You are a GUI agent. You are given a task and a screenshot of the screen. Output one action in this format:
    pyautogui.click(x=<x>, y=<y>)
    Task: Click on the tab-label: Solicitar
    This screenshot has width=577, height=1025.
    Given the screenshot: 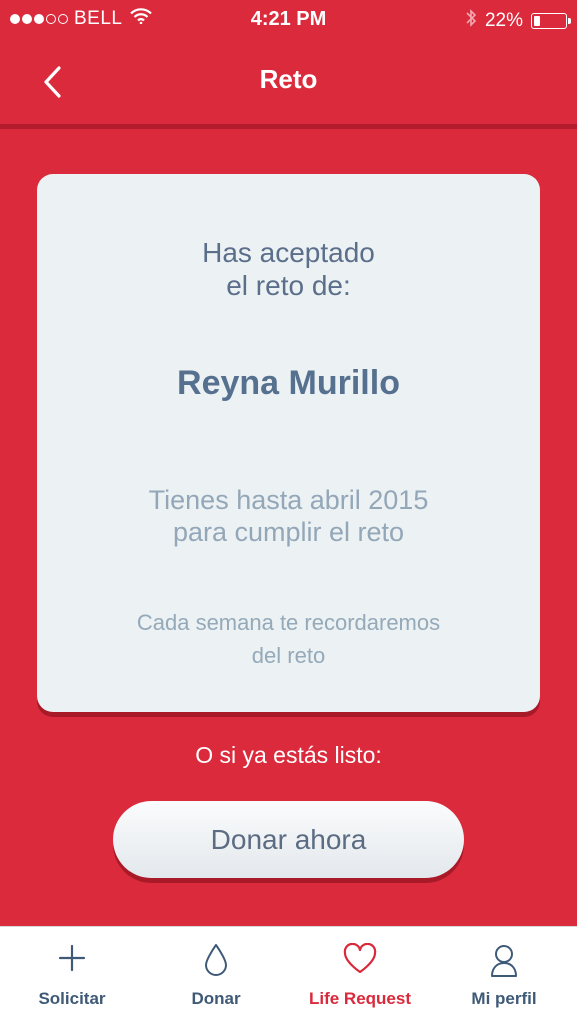 What is the action you would take?
    pyautogui.click(x=72, y=998)
    